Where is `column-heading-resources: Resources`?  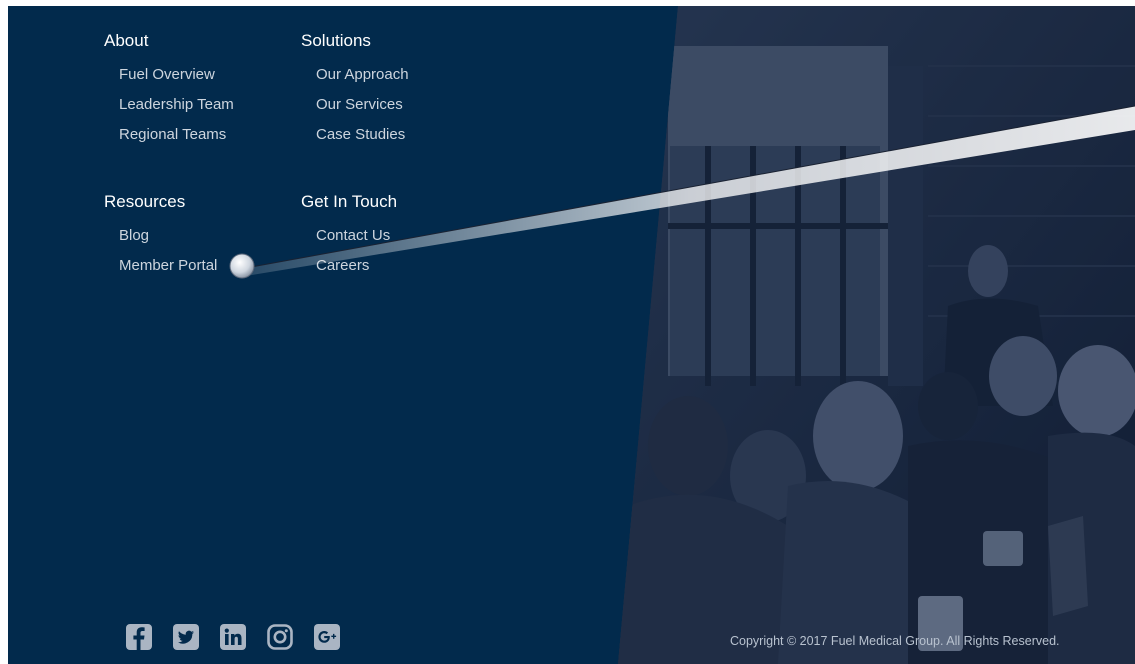 column-heading-resources: Resources is located at coordinates (145, 201).